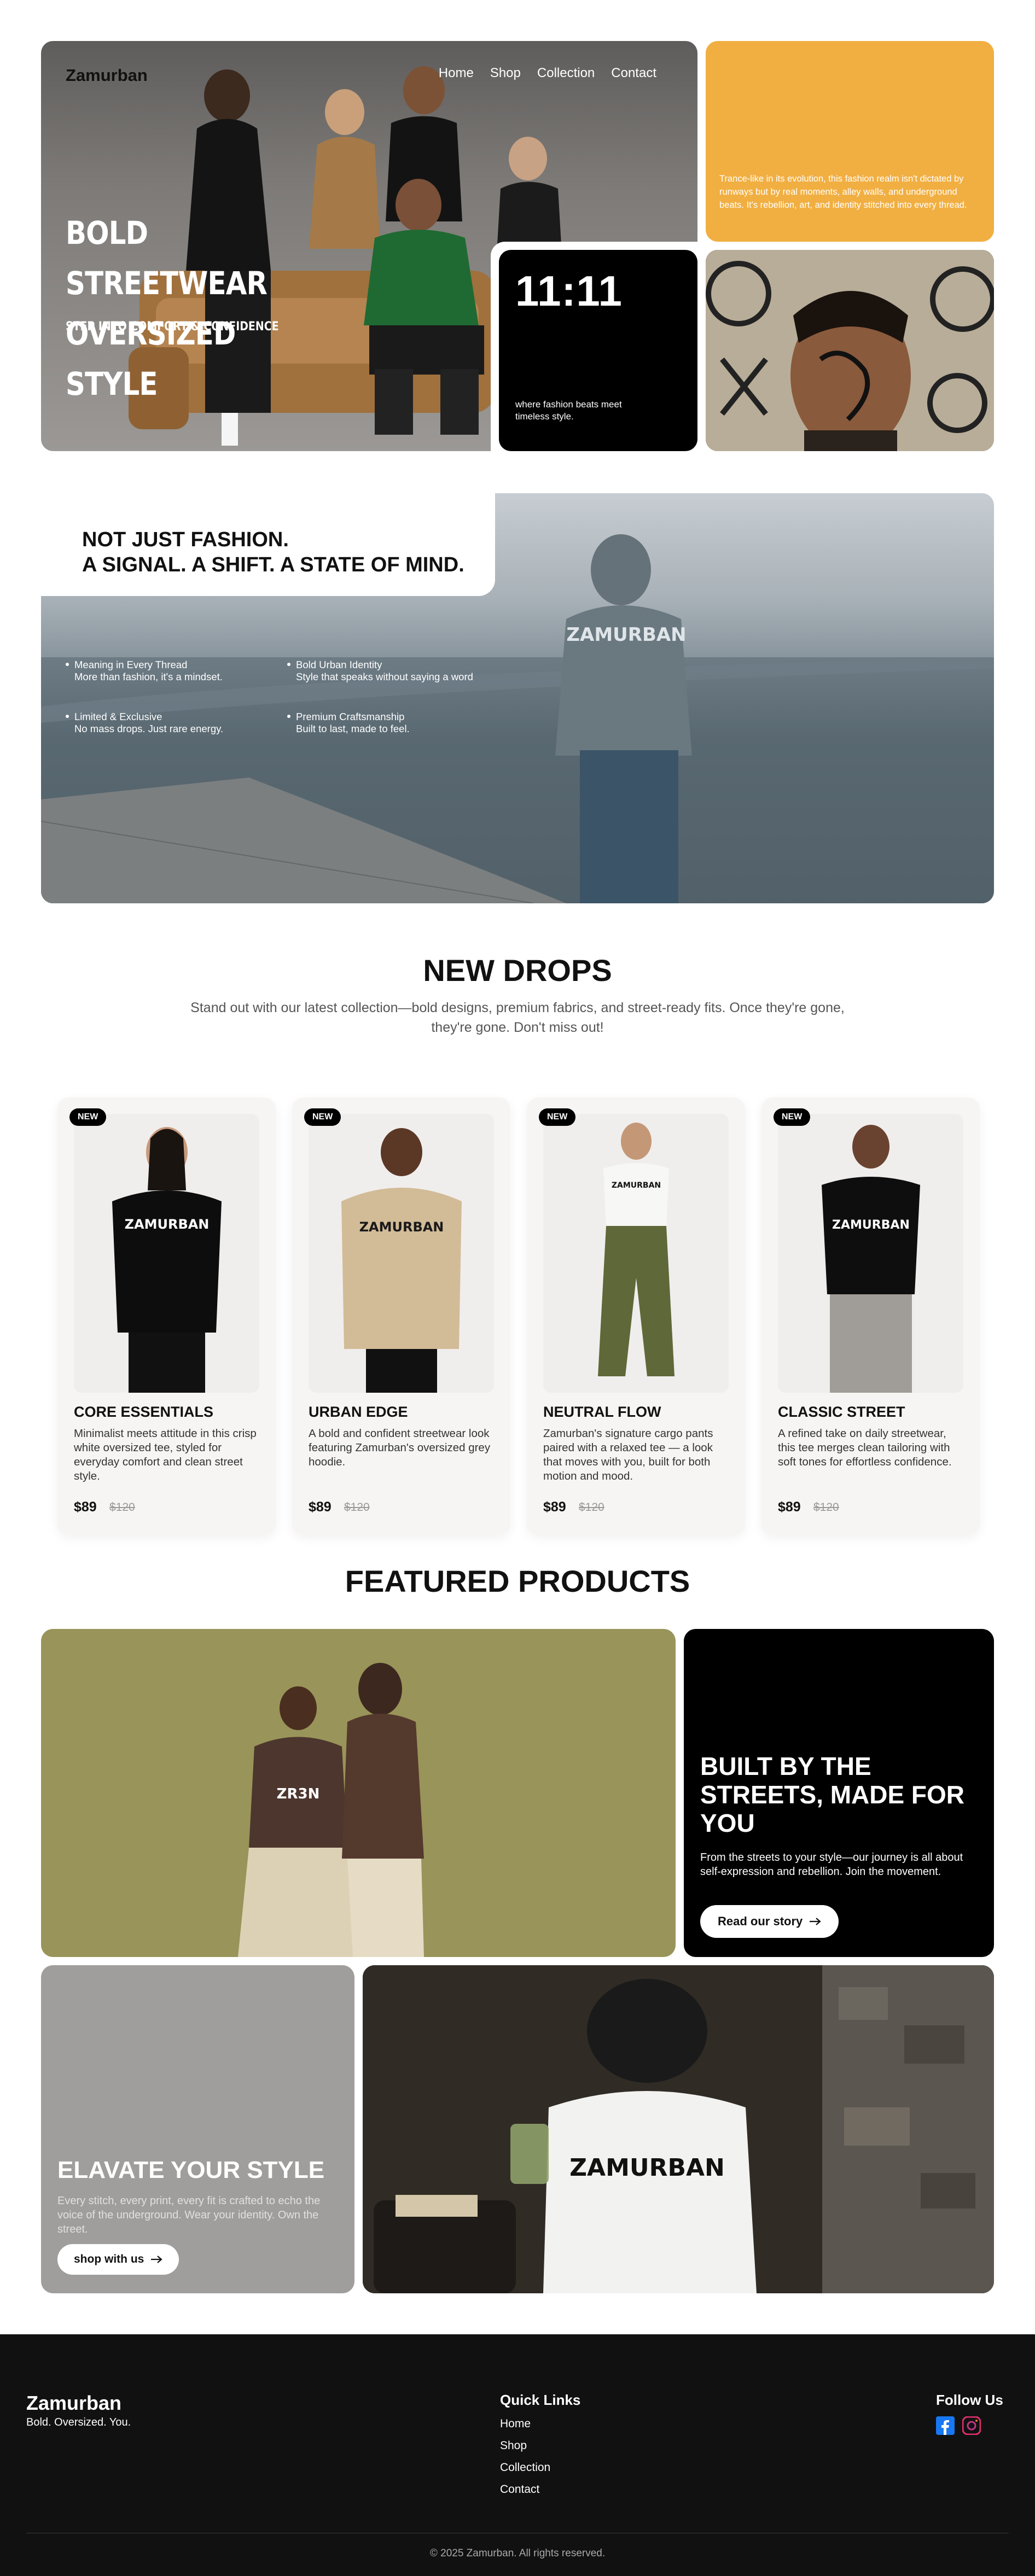 The height and width of the screenshot is (2576, 1035). Describe the element at coordinates (149, 676) in the screenshot. I see `feature-desc: More than fashion, it's a mindset.` at that location.